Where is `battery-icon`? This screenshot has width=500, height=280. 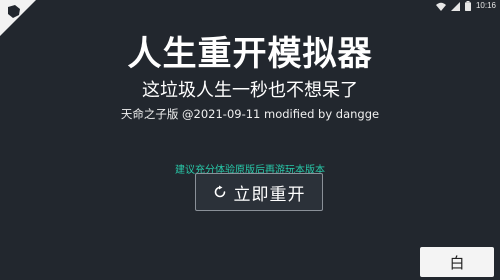 battery-icon is located at coordinates (467, 6).